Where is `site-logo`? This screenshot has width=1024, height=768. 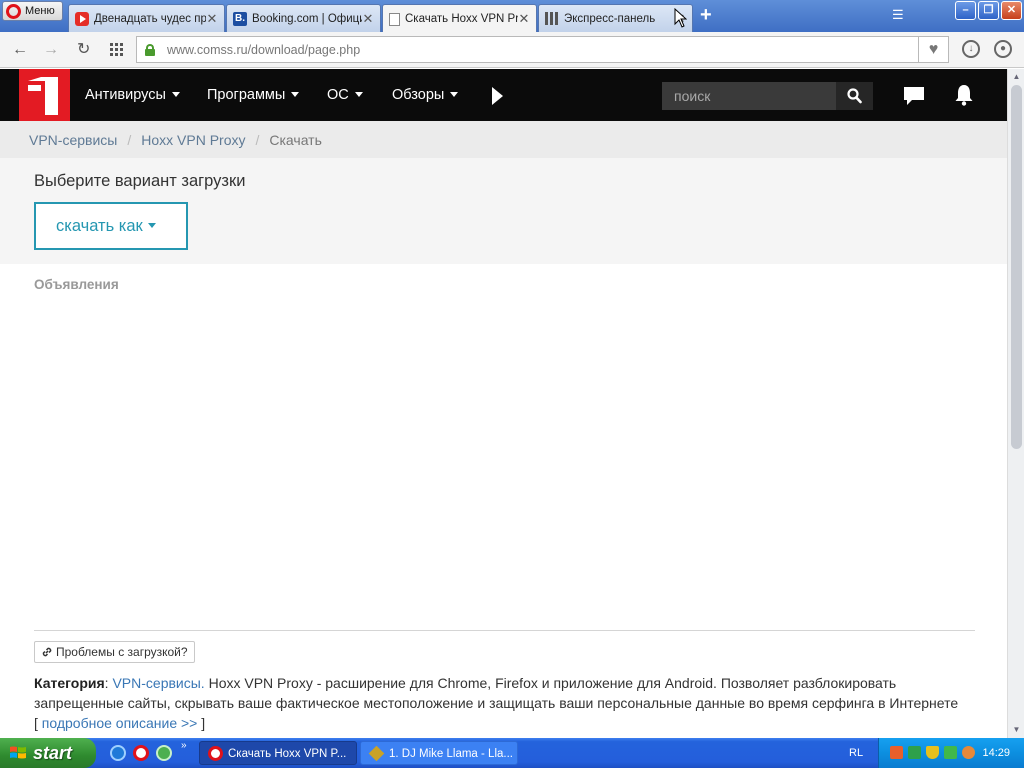
site-logo is located at coordinates (44, 95).